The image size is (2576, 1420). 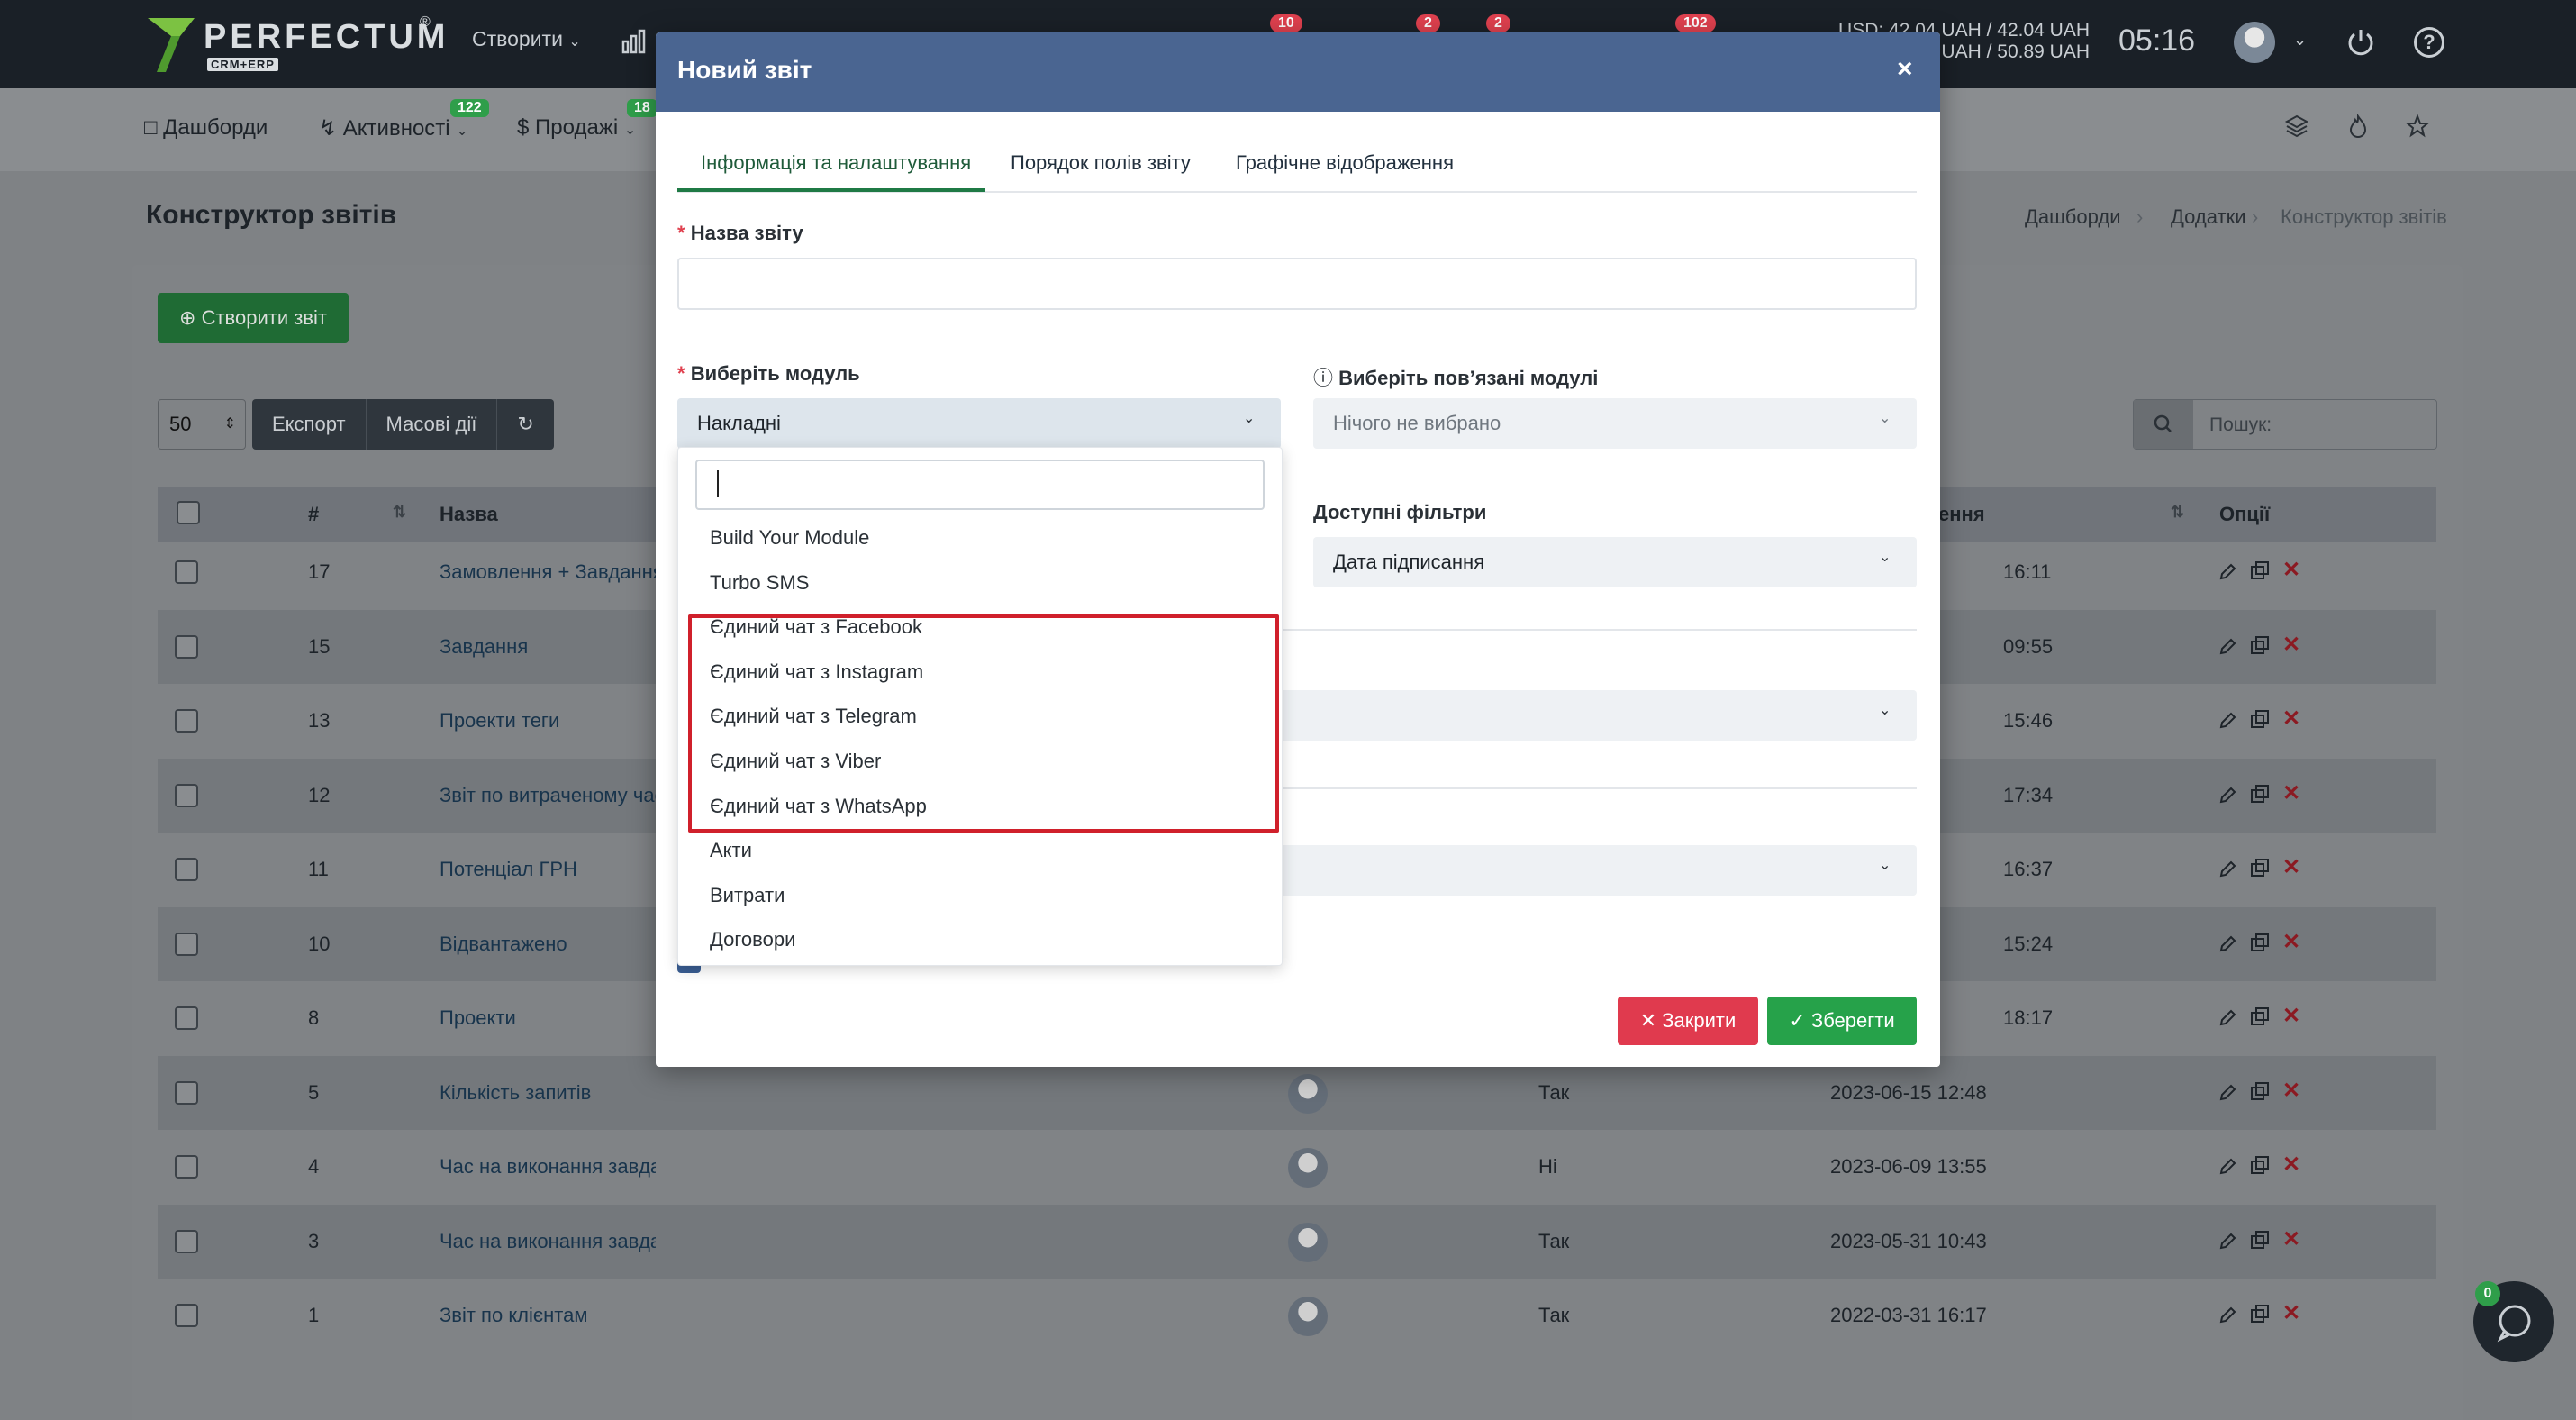 What do you see at coordinates (1905, 69) in the screenshot?
I see `close-icon: ×` at bounding box center [1905, 69].